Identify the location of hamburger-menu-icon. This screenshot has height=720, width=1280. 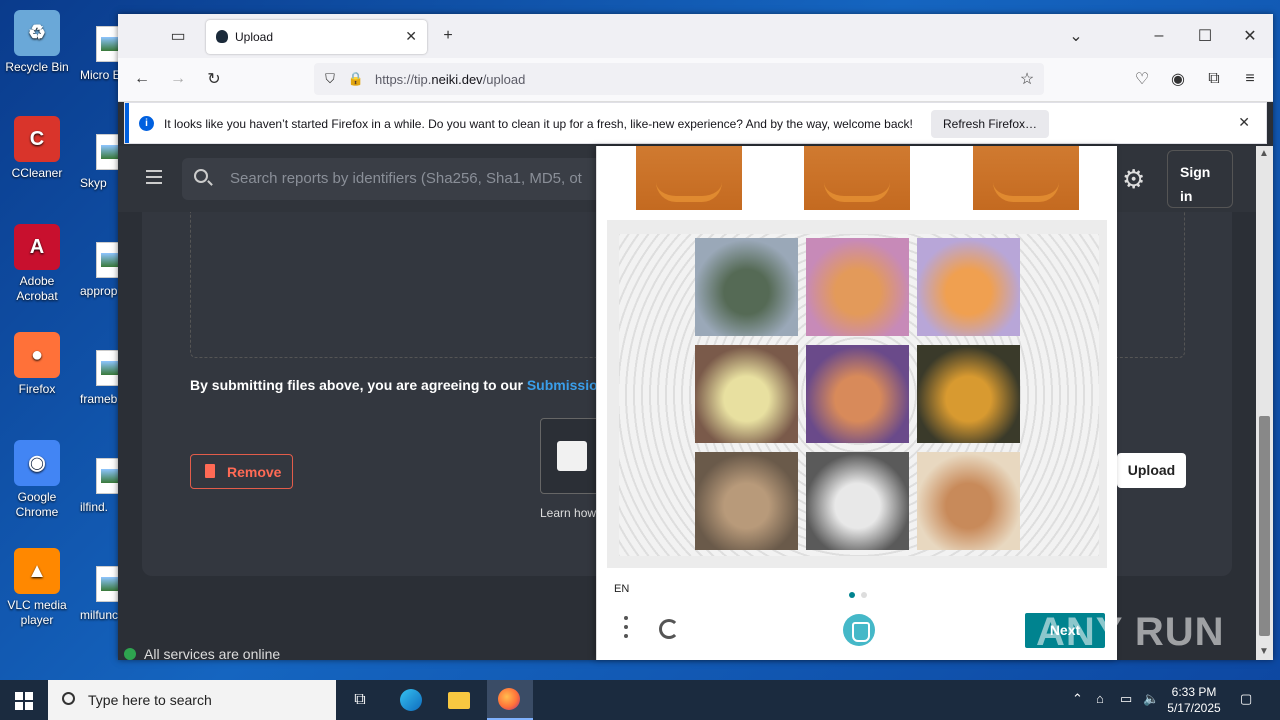
(154, 177).